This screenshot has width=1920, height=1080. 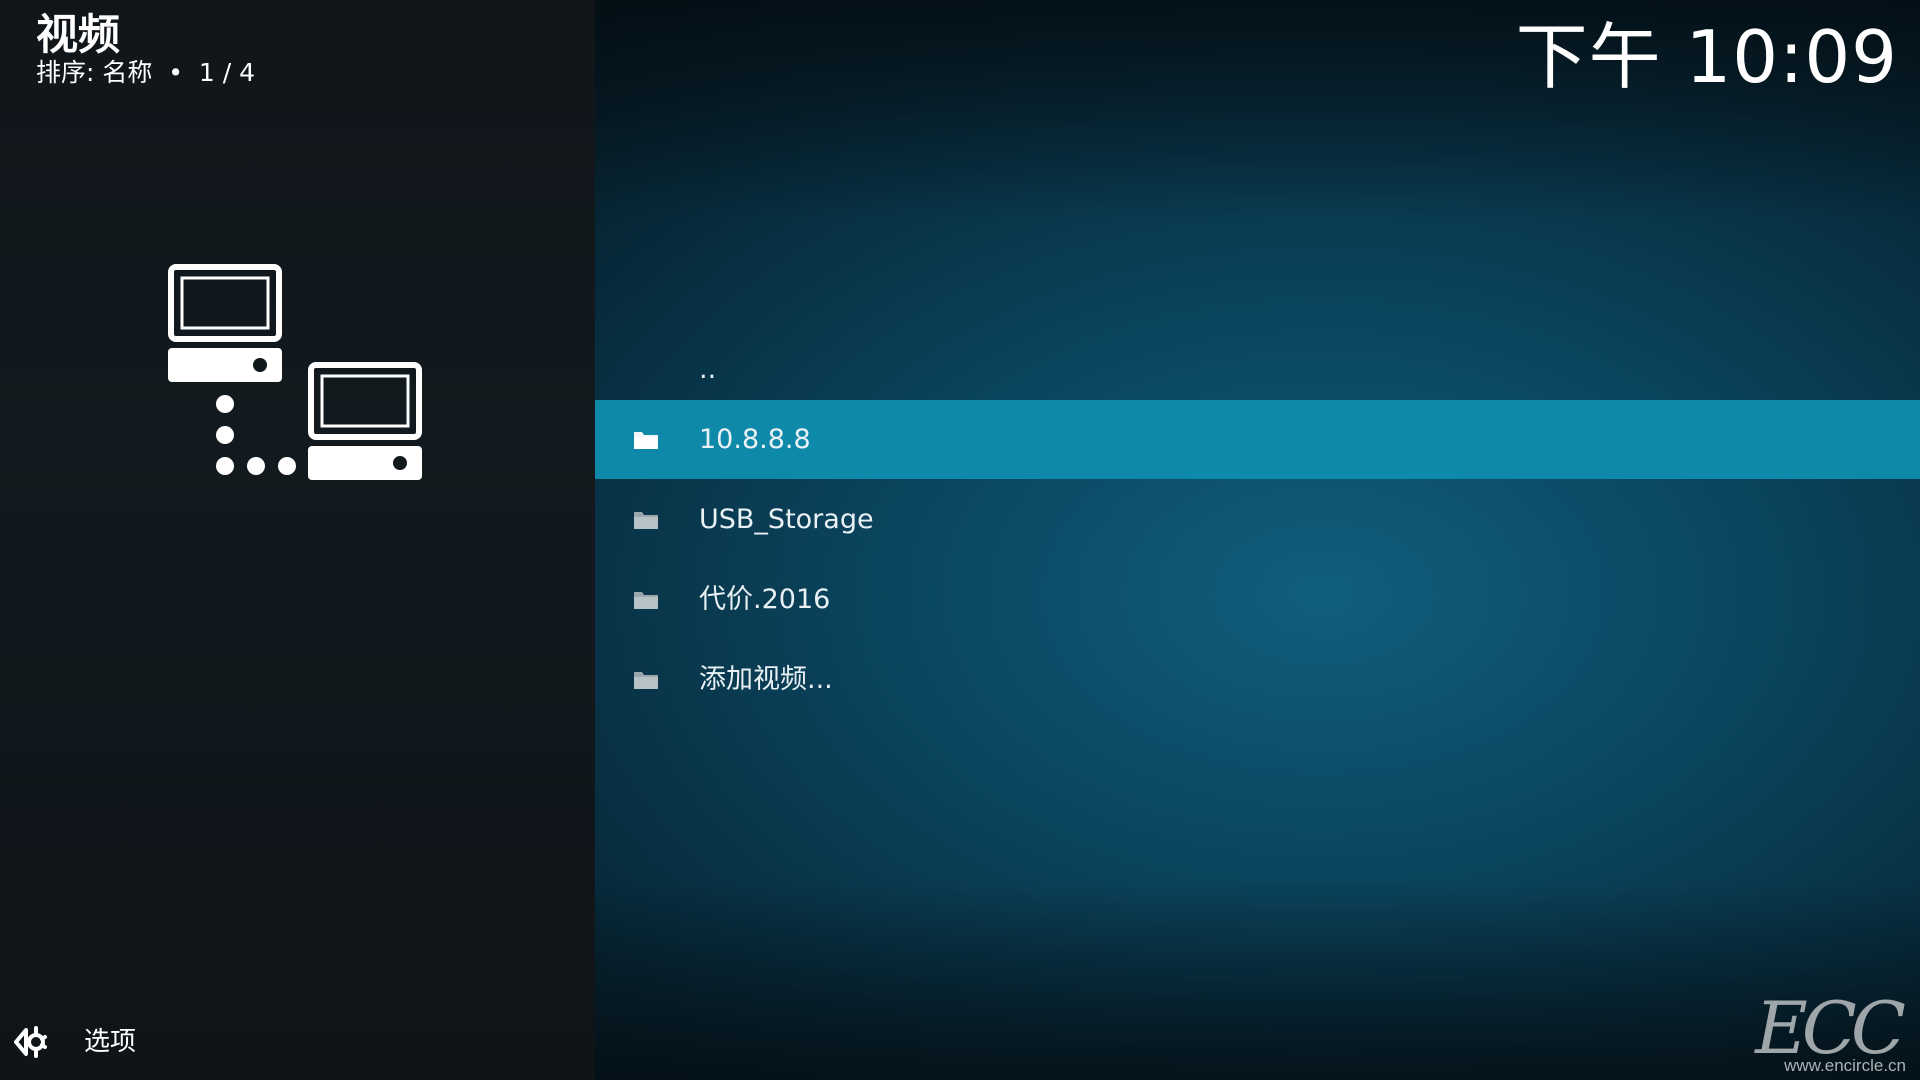 I want to click on watermark-mark: ECC, so click(x=1830, y=1028).